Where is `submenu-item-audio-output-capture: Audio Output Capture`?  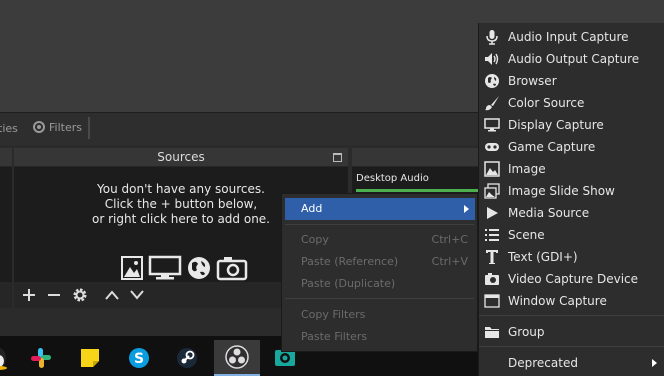
submenu-item-audio-output-capture: Audio Output Capture is located at coordinates (571, 59).